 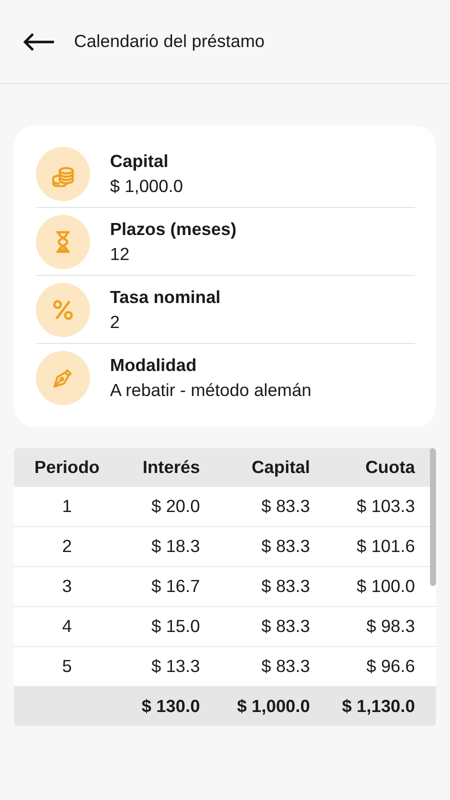 I want to click on table-cell-text: $ 16.7, so click(x=175, y=586).